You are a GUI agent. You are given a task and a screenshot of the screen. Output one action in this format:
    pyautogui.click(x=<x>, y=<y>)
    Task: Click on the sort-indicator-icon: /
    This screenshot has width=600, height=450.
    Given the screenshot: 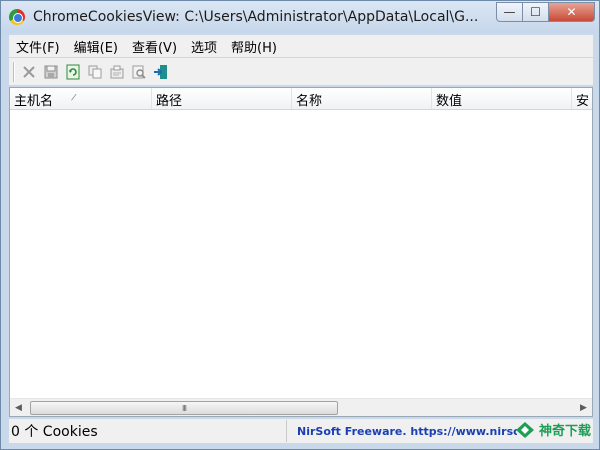 What is the action you would take?
    pyautogui.click(x=73, y=98)
    